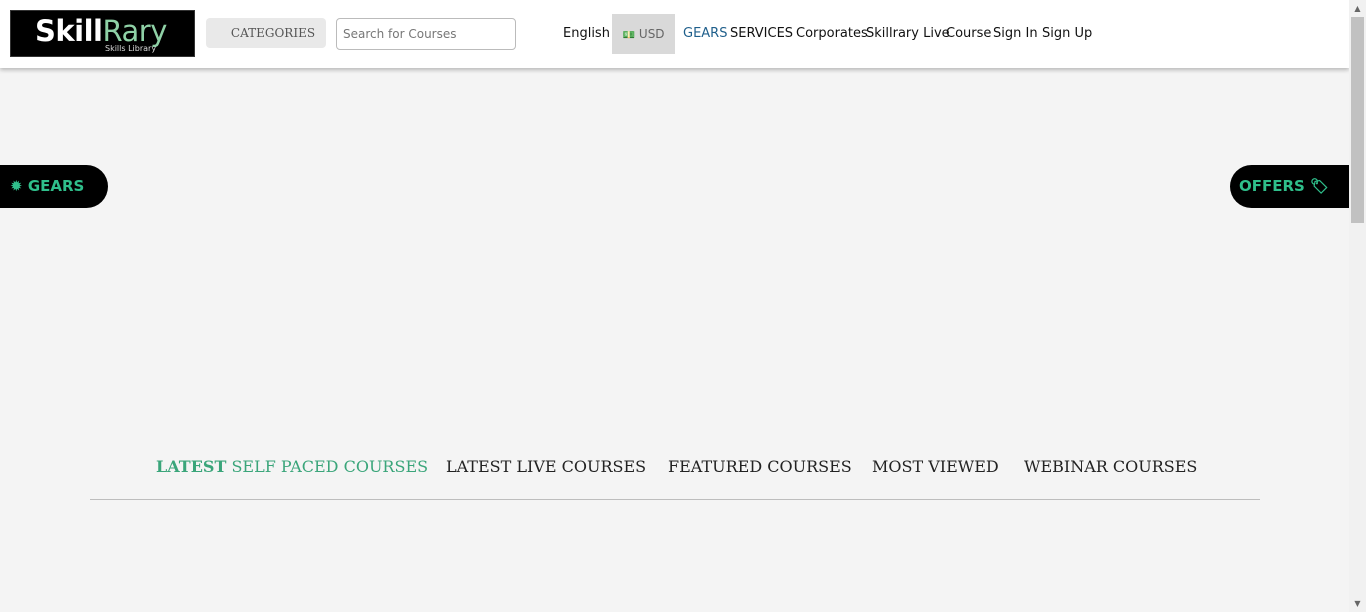  I want to click on offers-side-label: OFFERS, so click(1272, 186).